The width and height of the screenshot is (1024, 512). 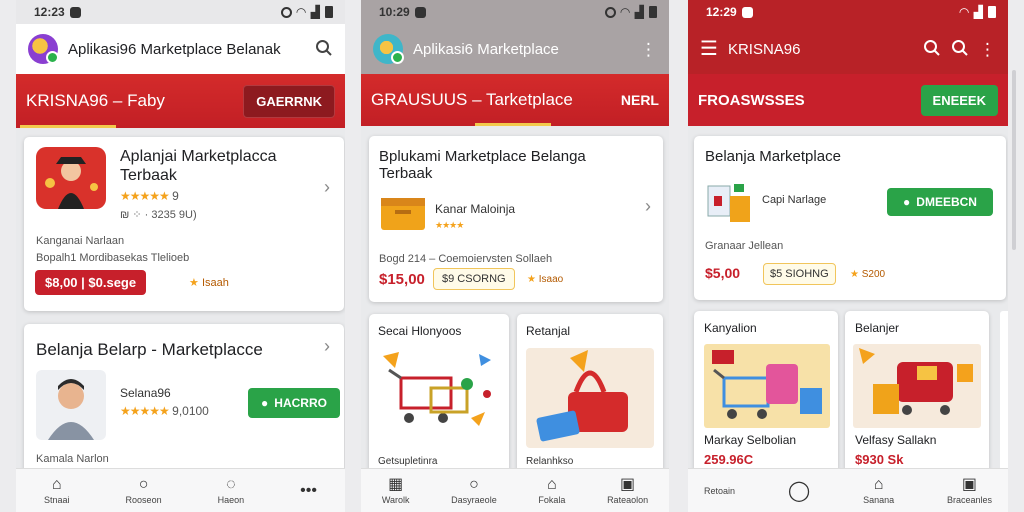 What do you see at coordinates (639, 12) in the screenshot?
I see `signal-icon: ▟` at bounding box center [639, 12].